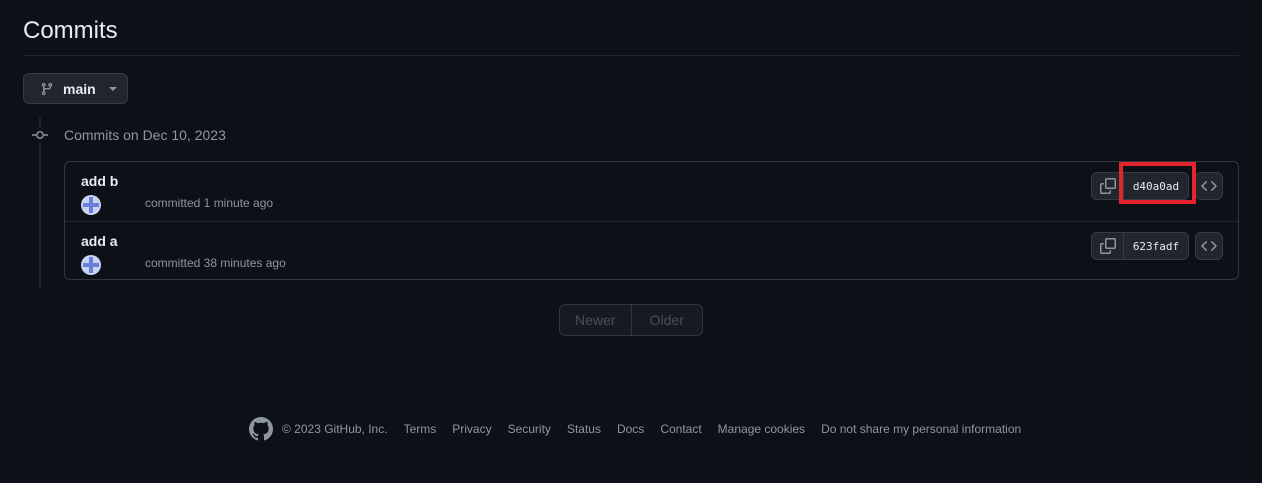 Image resolution: width=1262 pixels, height=483 pixels. Describe the element at coordinates (420, 429) in the screenshot. I see `footer-link-terms: Terms` at that location.